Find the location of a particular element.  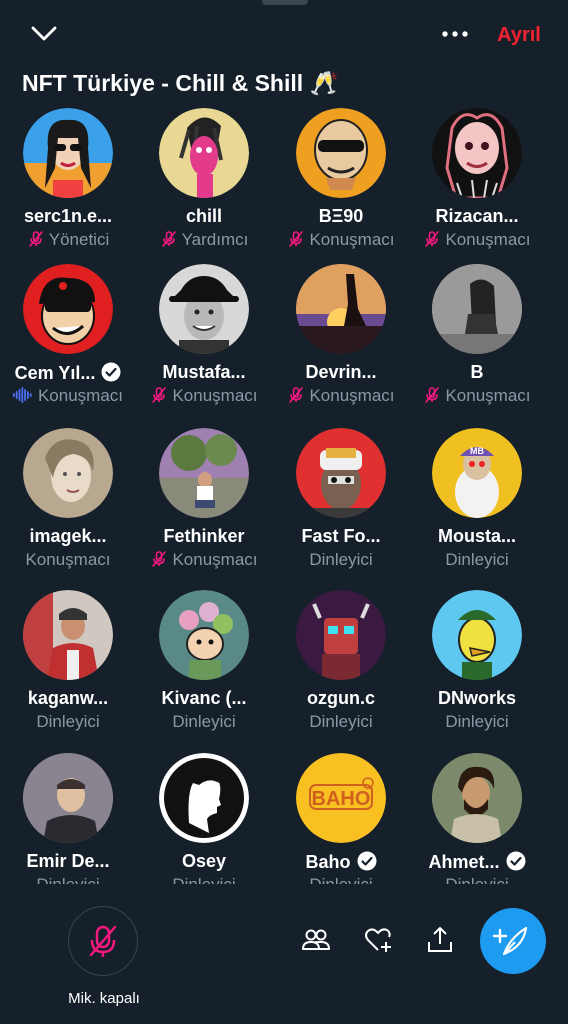

bottom-toolbar: Mik. kapalı is located at coordinates (284, 954).